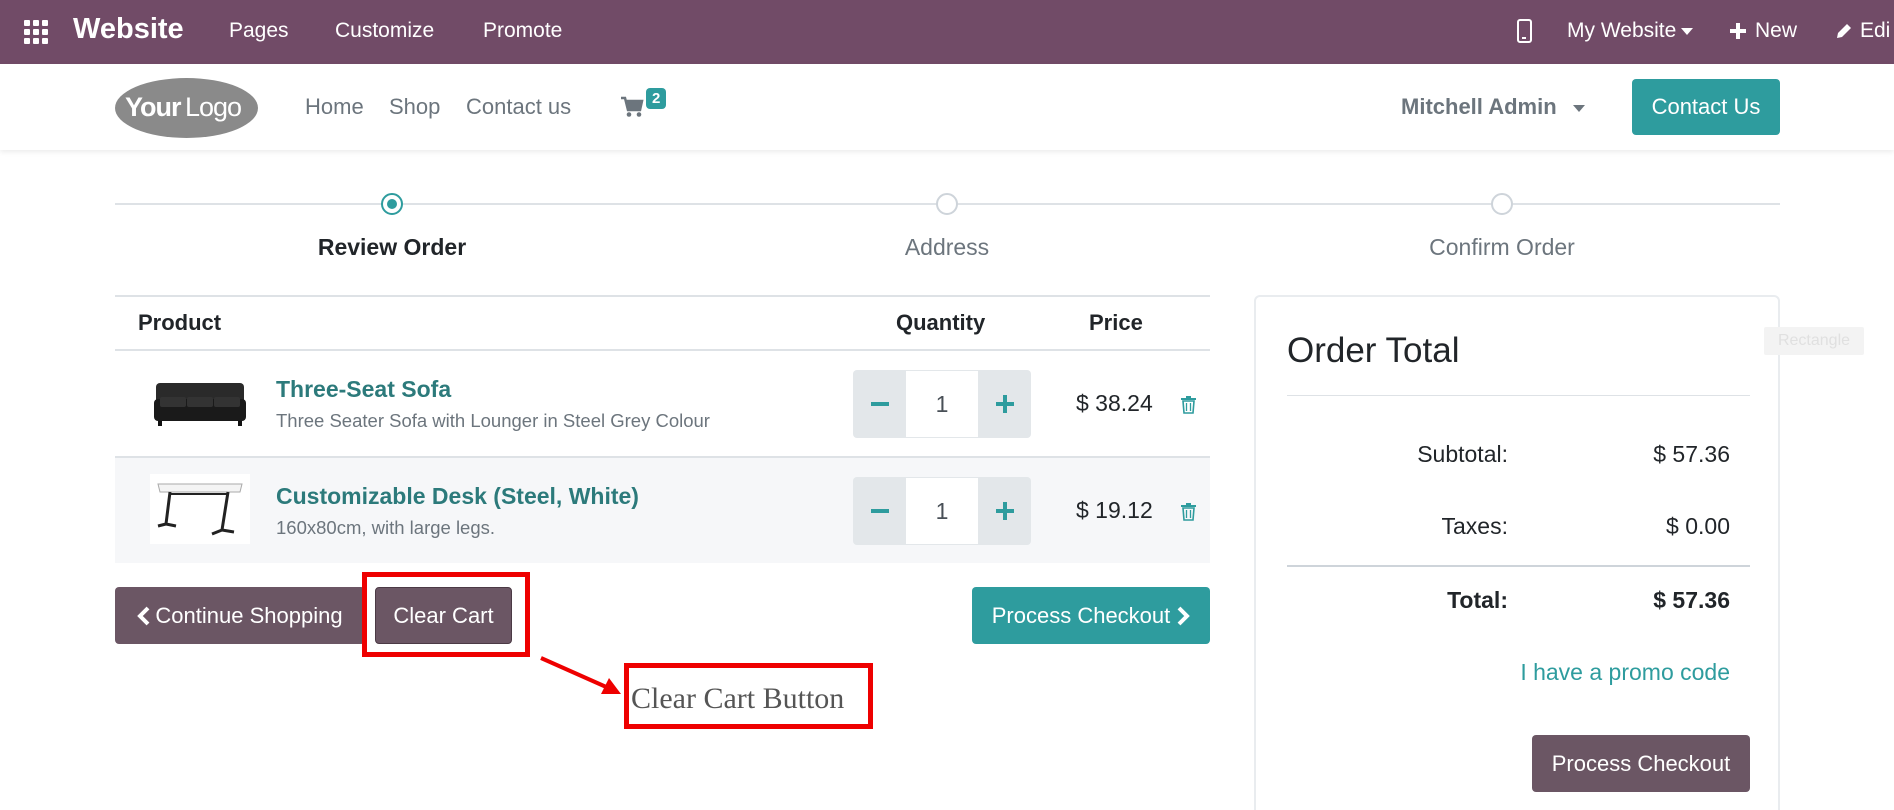  What do you see at coordinates (143, 615) in the screenshot?
I see `chevron-left-icon` at bounding box center [143, 615].